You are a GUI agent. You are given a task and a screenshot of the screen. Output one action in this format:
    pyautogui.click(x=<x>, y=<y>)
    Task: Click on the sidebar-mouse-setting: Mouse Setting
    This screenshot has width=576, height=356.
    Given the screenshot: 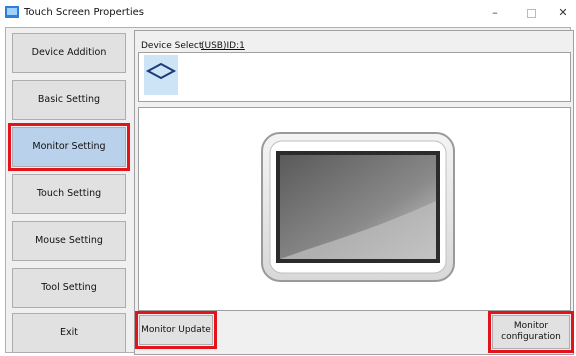 What is the action you would take?
    pyautogui.click(x=69, y=241)
    